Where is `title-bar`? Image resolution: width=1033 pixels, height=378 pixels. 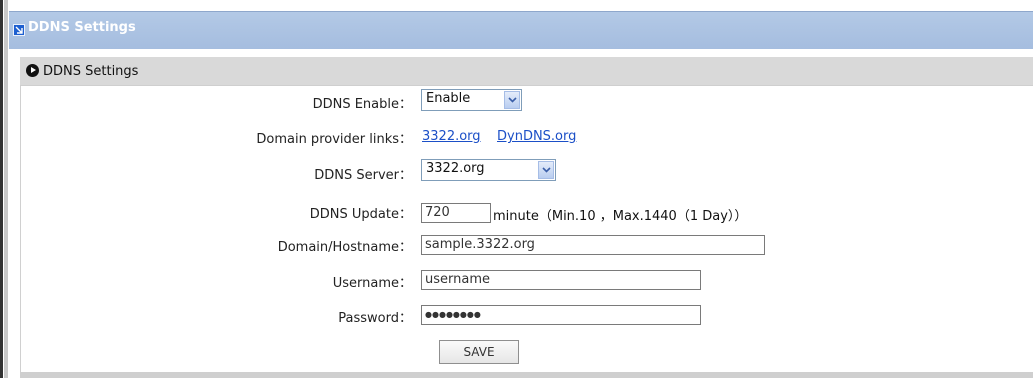 title-bar is located at coordinates (521, 30).